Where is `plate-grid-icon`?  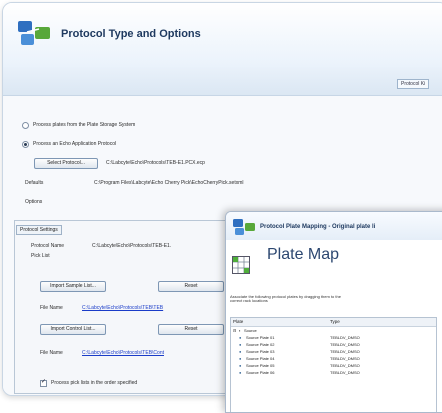
plate-grid-icon is located at coordinates (241, 265).